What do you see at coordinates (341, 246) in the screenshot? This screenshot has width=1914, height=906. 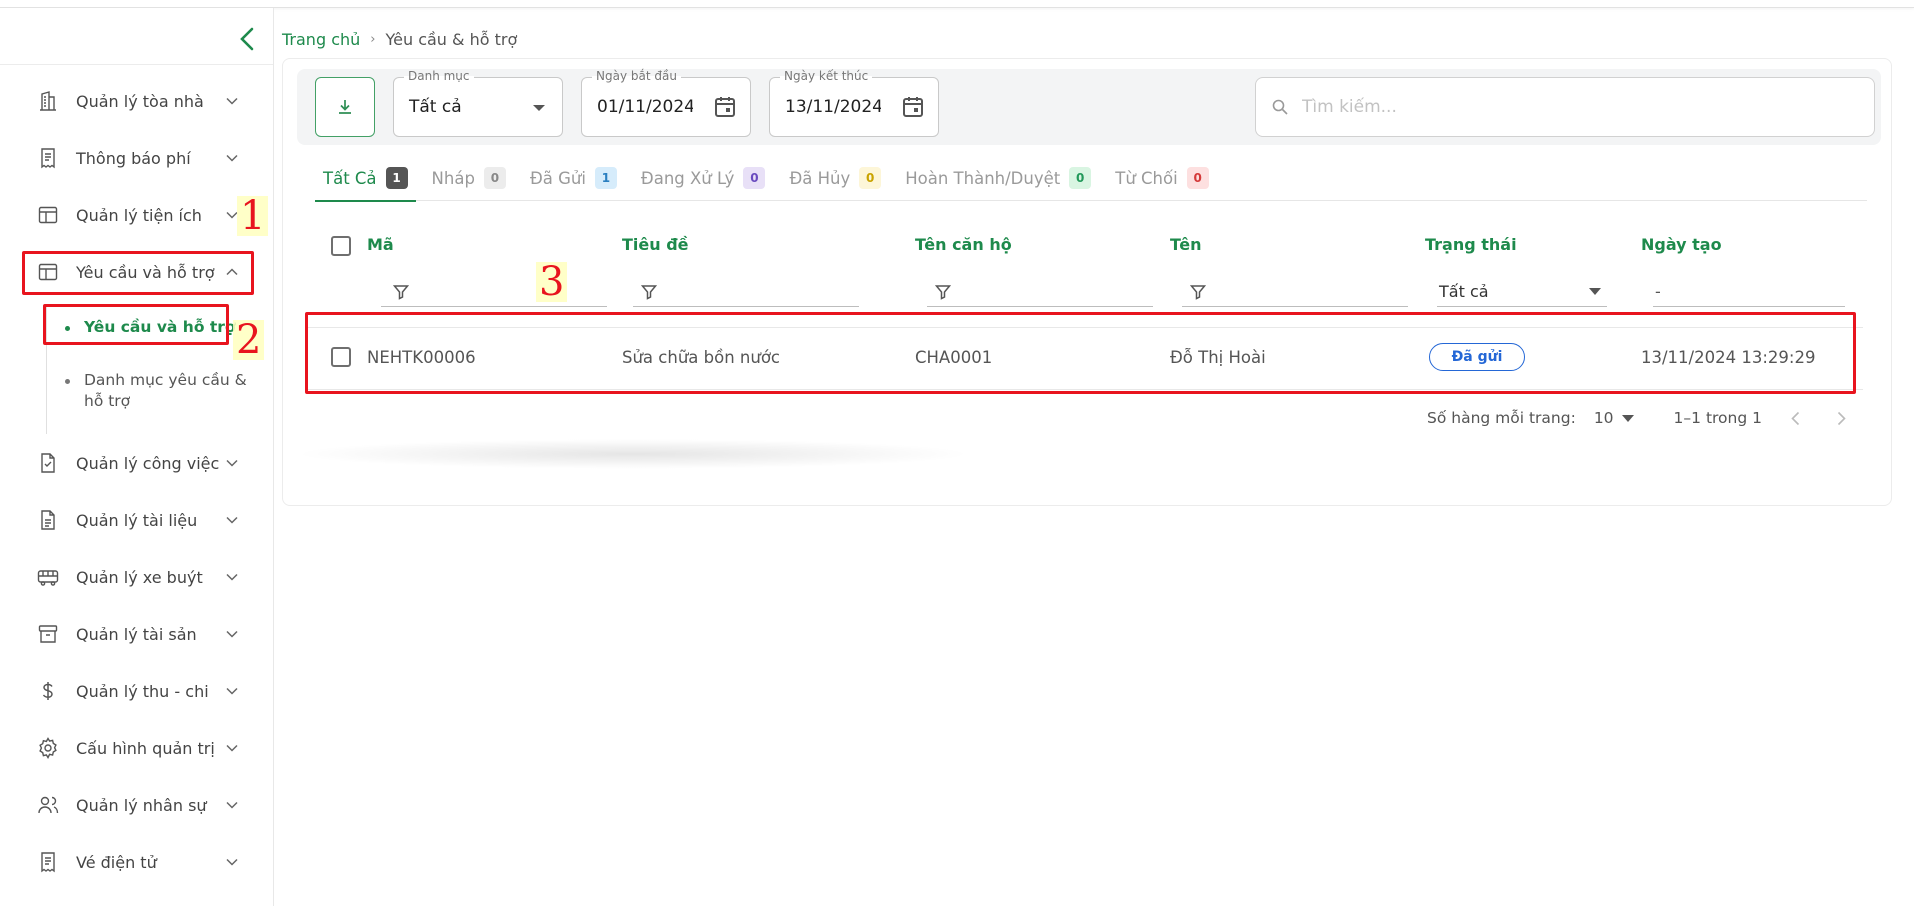 I see `select-all-checkbox` at bounding box center [341, 246].